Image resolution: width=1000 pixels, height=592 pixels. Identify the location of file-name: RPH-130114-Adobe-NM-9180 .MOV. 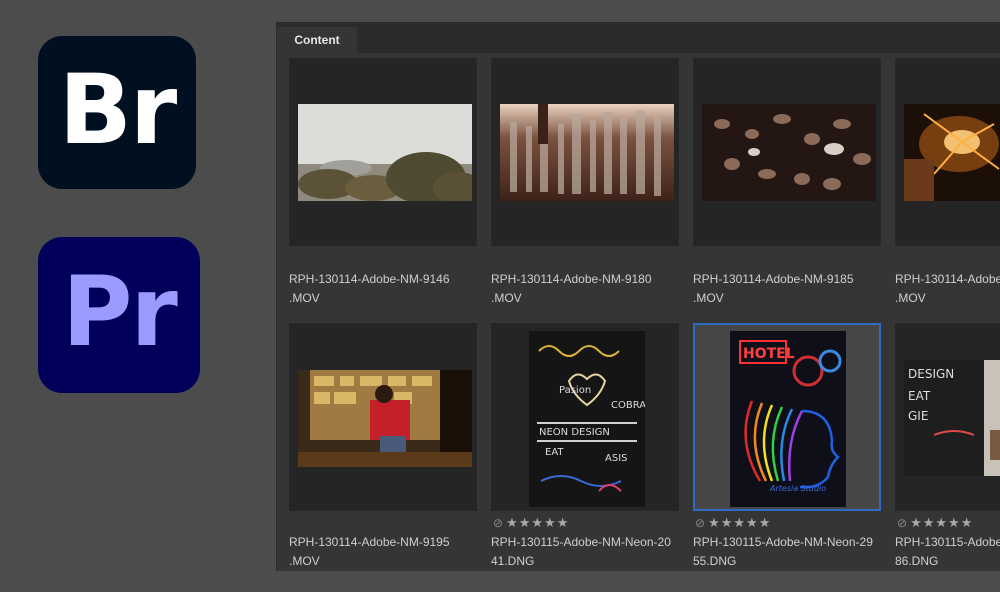
(571, 288).